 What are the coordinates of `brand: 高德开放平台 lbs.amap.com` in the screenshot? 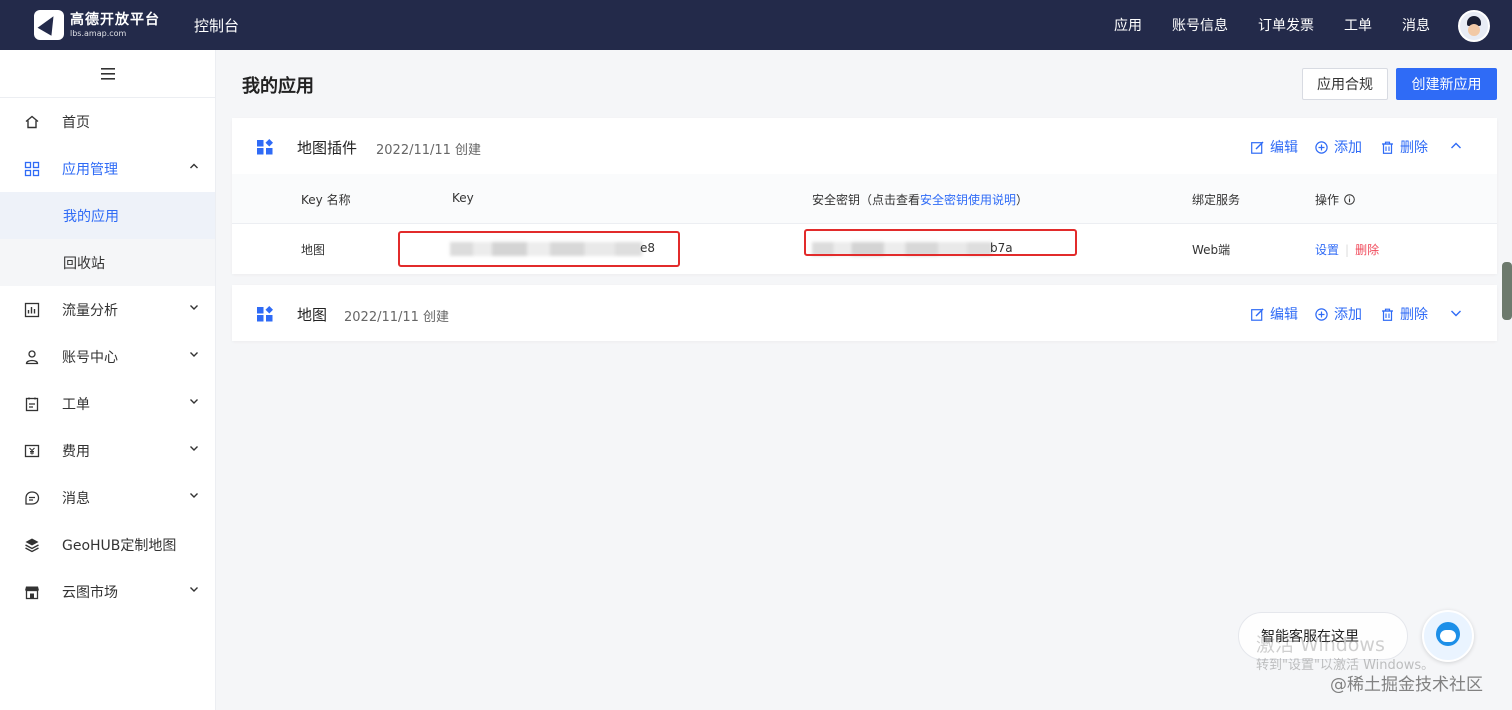 It's located at (97, 25).